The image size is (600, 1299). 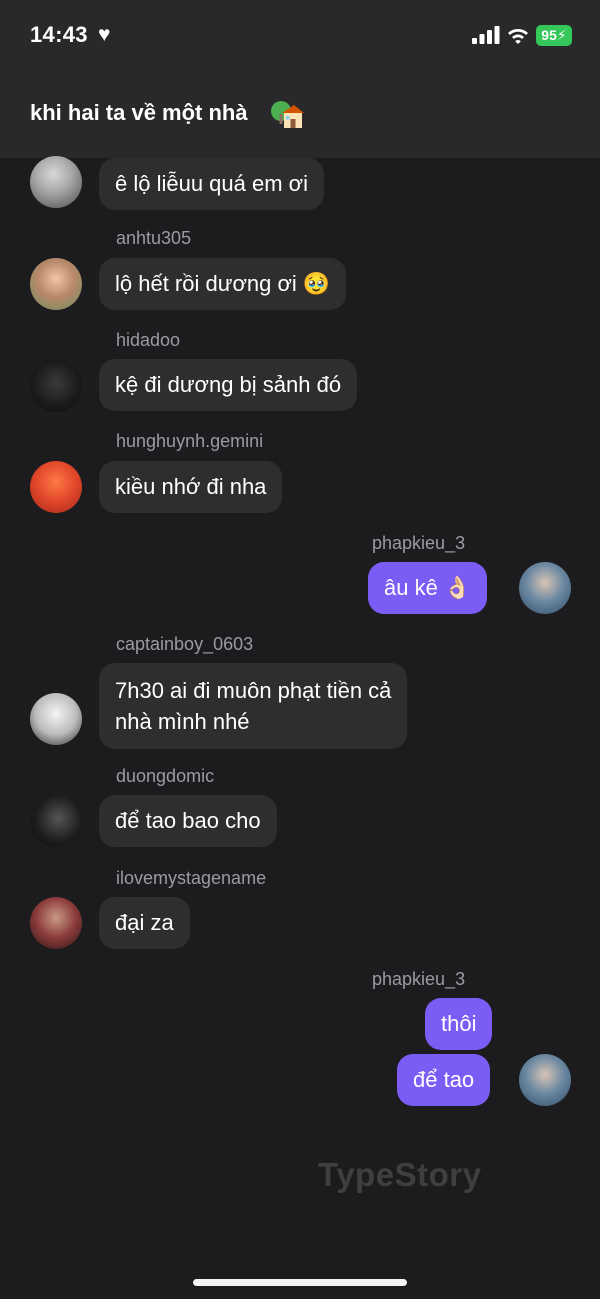 I want to click on battery-indicator: 95⚡, so click(x=554, y=35).